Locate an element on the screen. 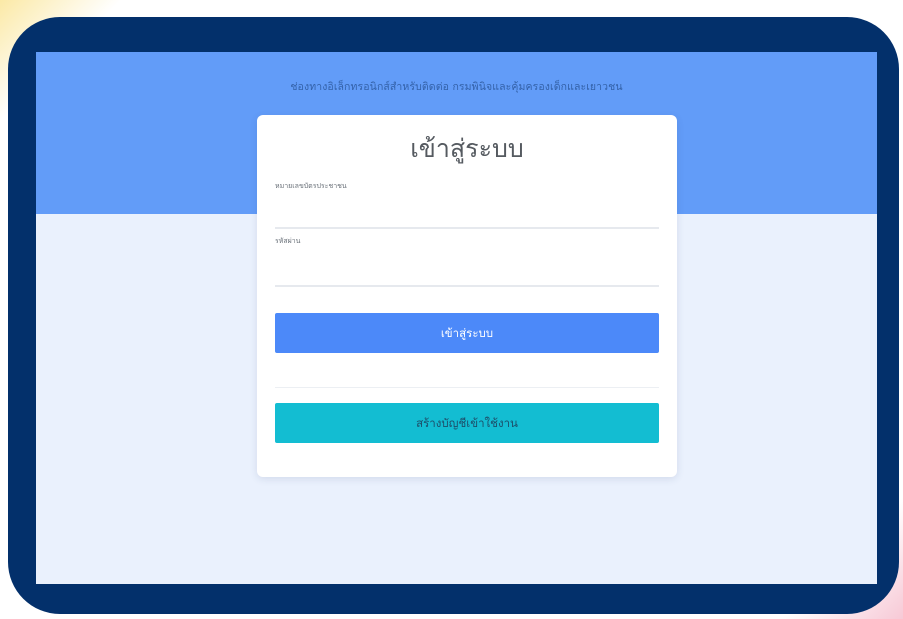  id-card-label: หมายเลขบัตรประชาชน is located at coordinates (311, 186).